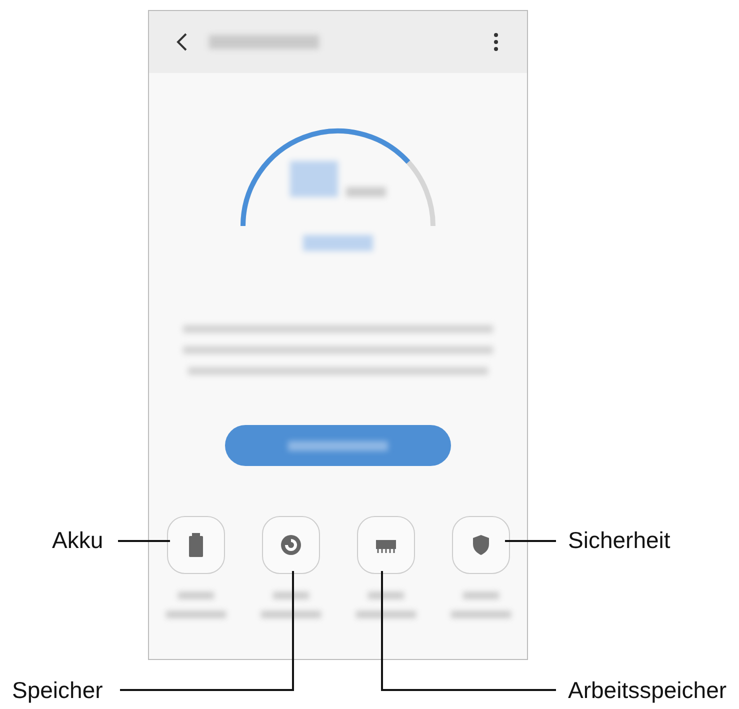 Image resolution: width=739 pixels, height=709 pixels. Describe the element at coordinates (366, 192) in the screenshot. I see `blurred-score-max` at that location.